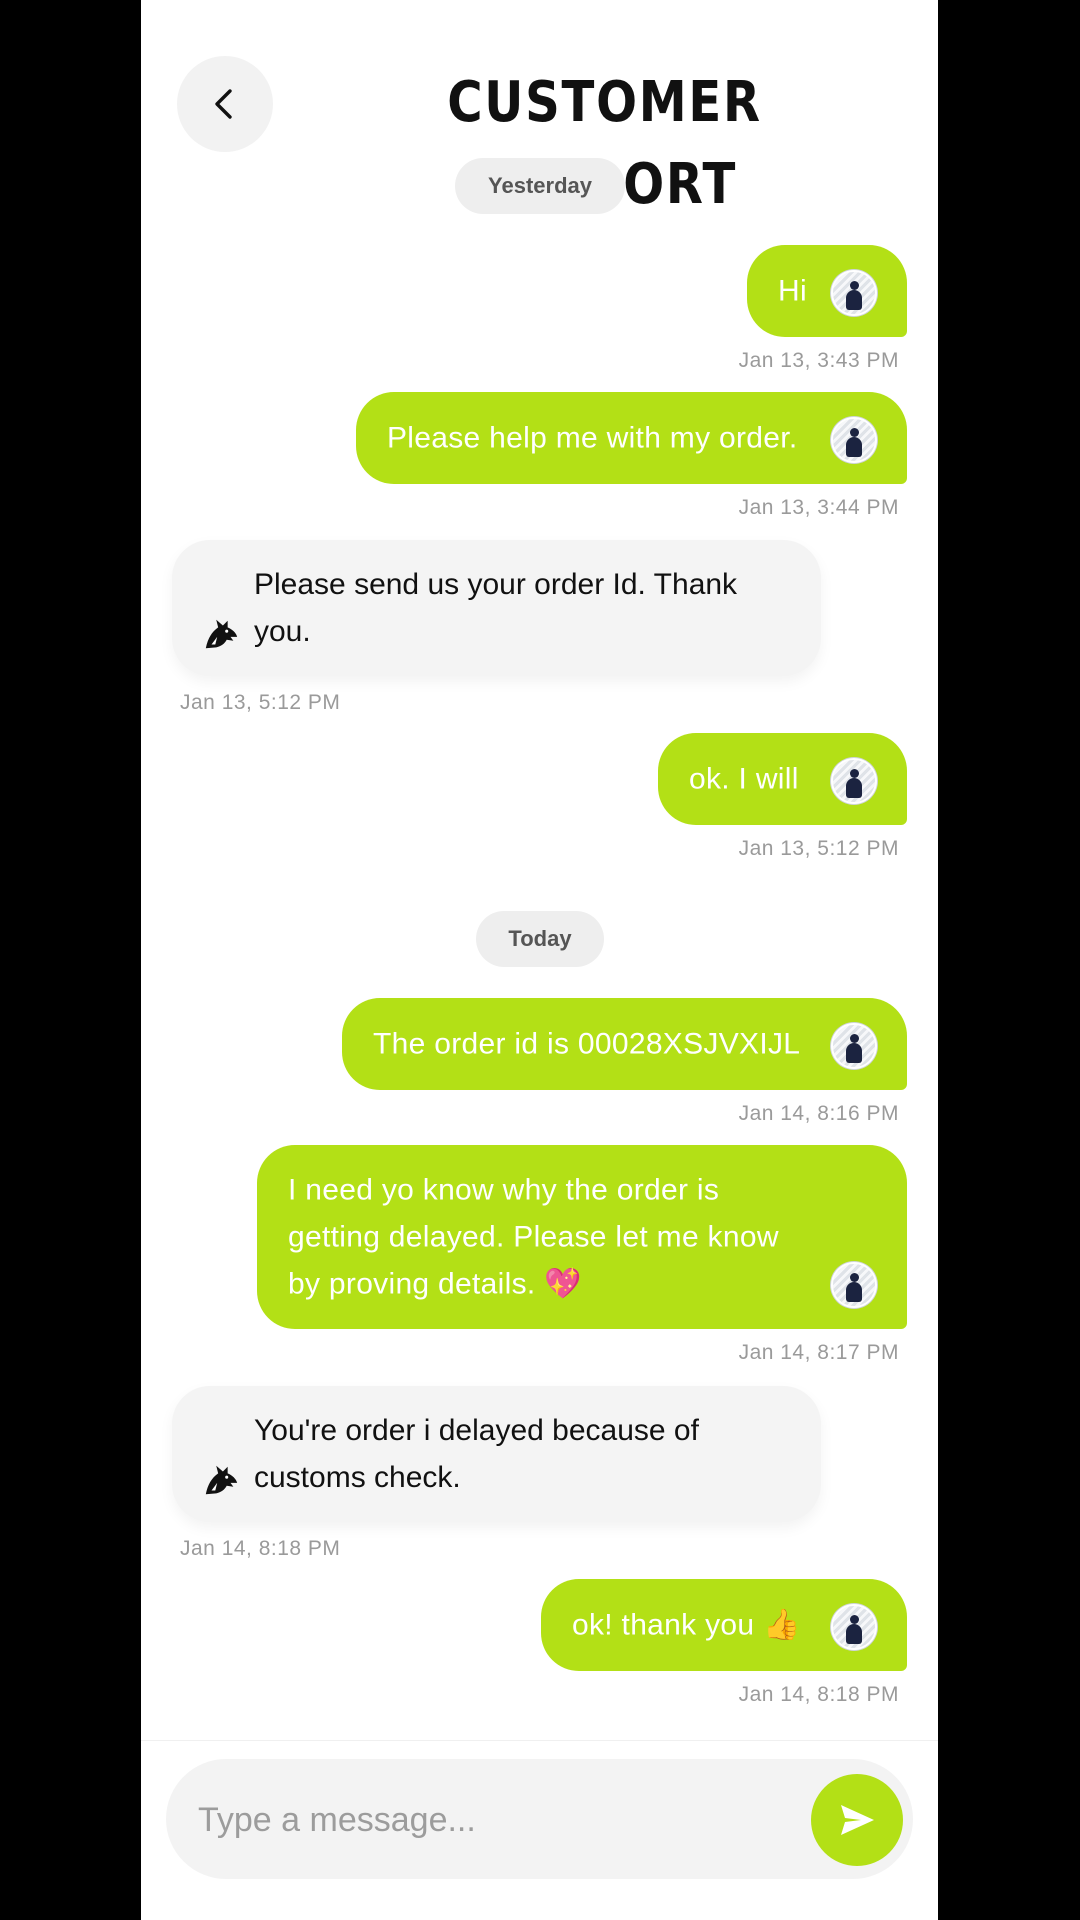 Image resolution: width=1080 pixels, height=1920 pixels. What do you see at coordinates (818, 507) in the screenshot?
I see `message-timestamp: Jan 13, 3:44 PM` at bounding box center [818, 507].